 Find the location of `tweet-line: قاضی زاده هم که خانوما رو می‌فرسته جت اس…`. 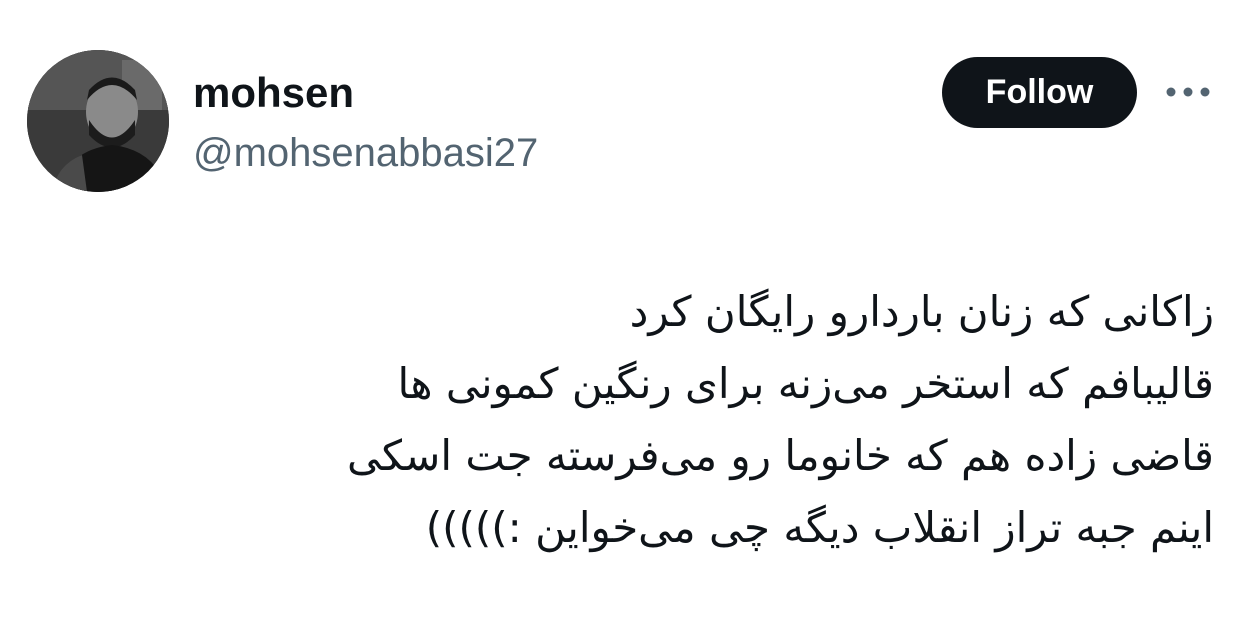

tweet-line: قاضی زاده هم که خانوما رو می‌فرسته جت اس… is located at coordinates (780, 455).